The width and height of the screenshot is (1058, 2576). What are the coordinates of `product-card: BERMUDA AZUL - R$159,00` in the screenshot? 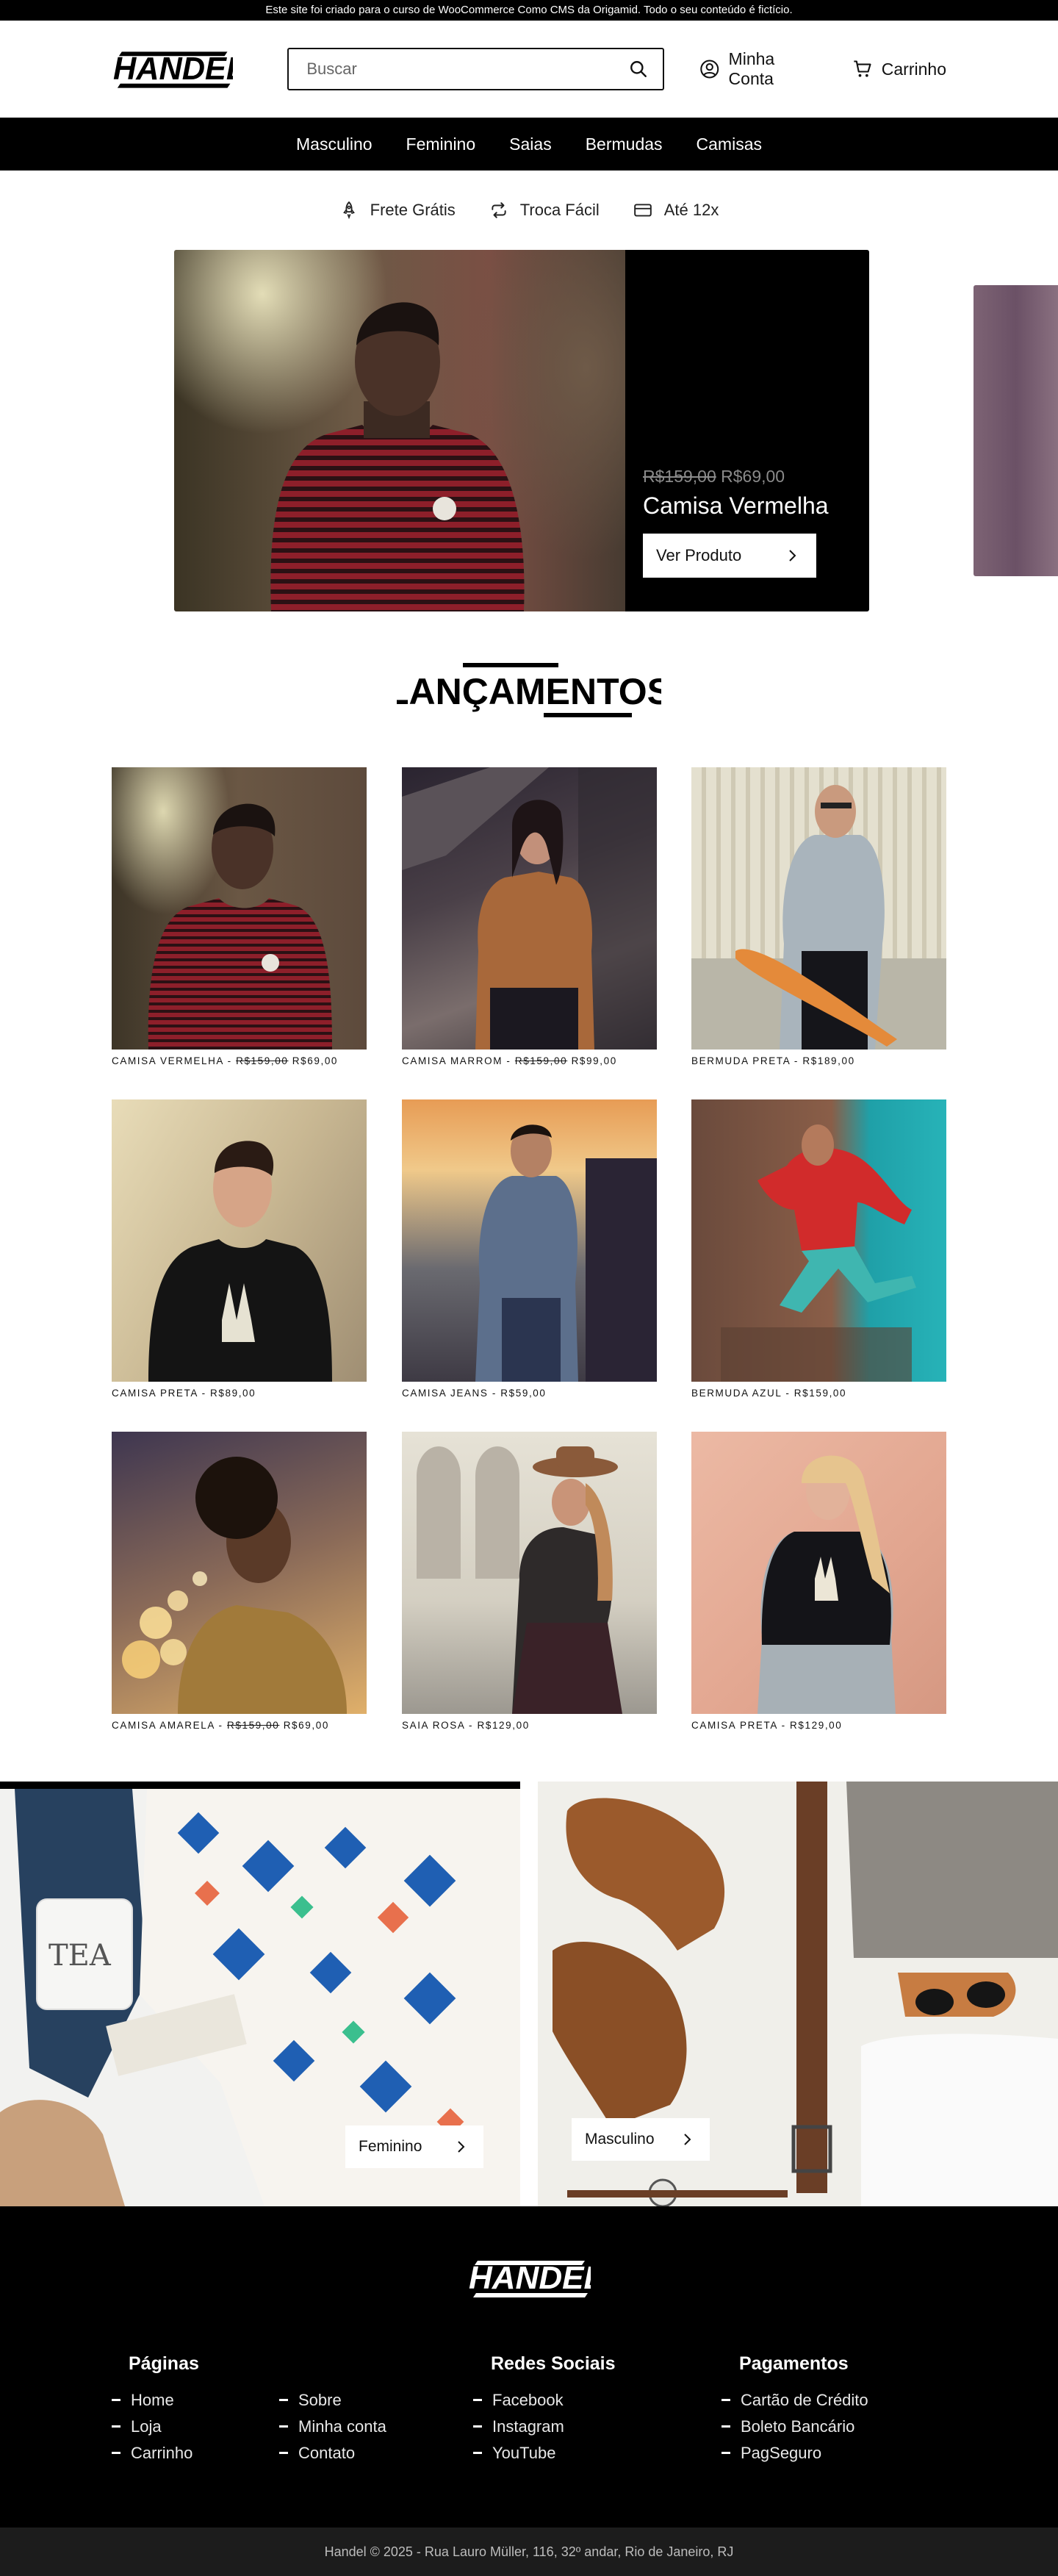 It's located at (818, 1249).